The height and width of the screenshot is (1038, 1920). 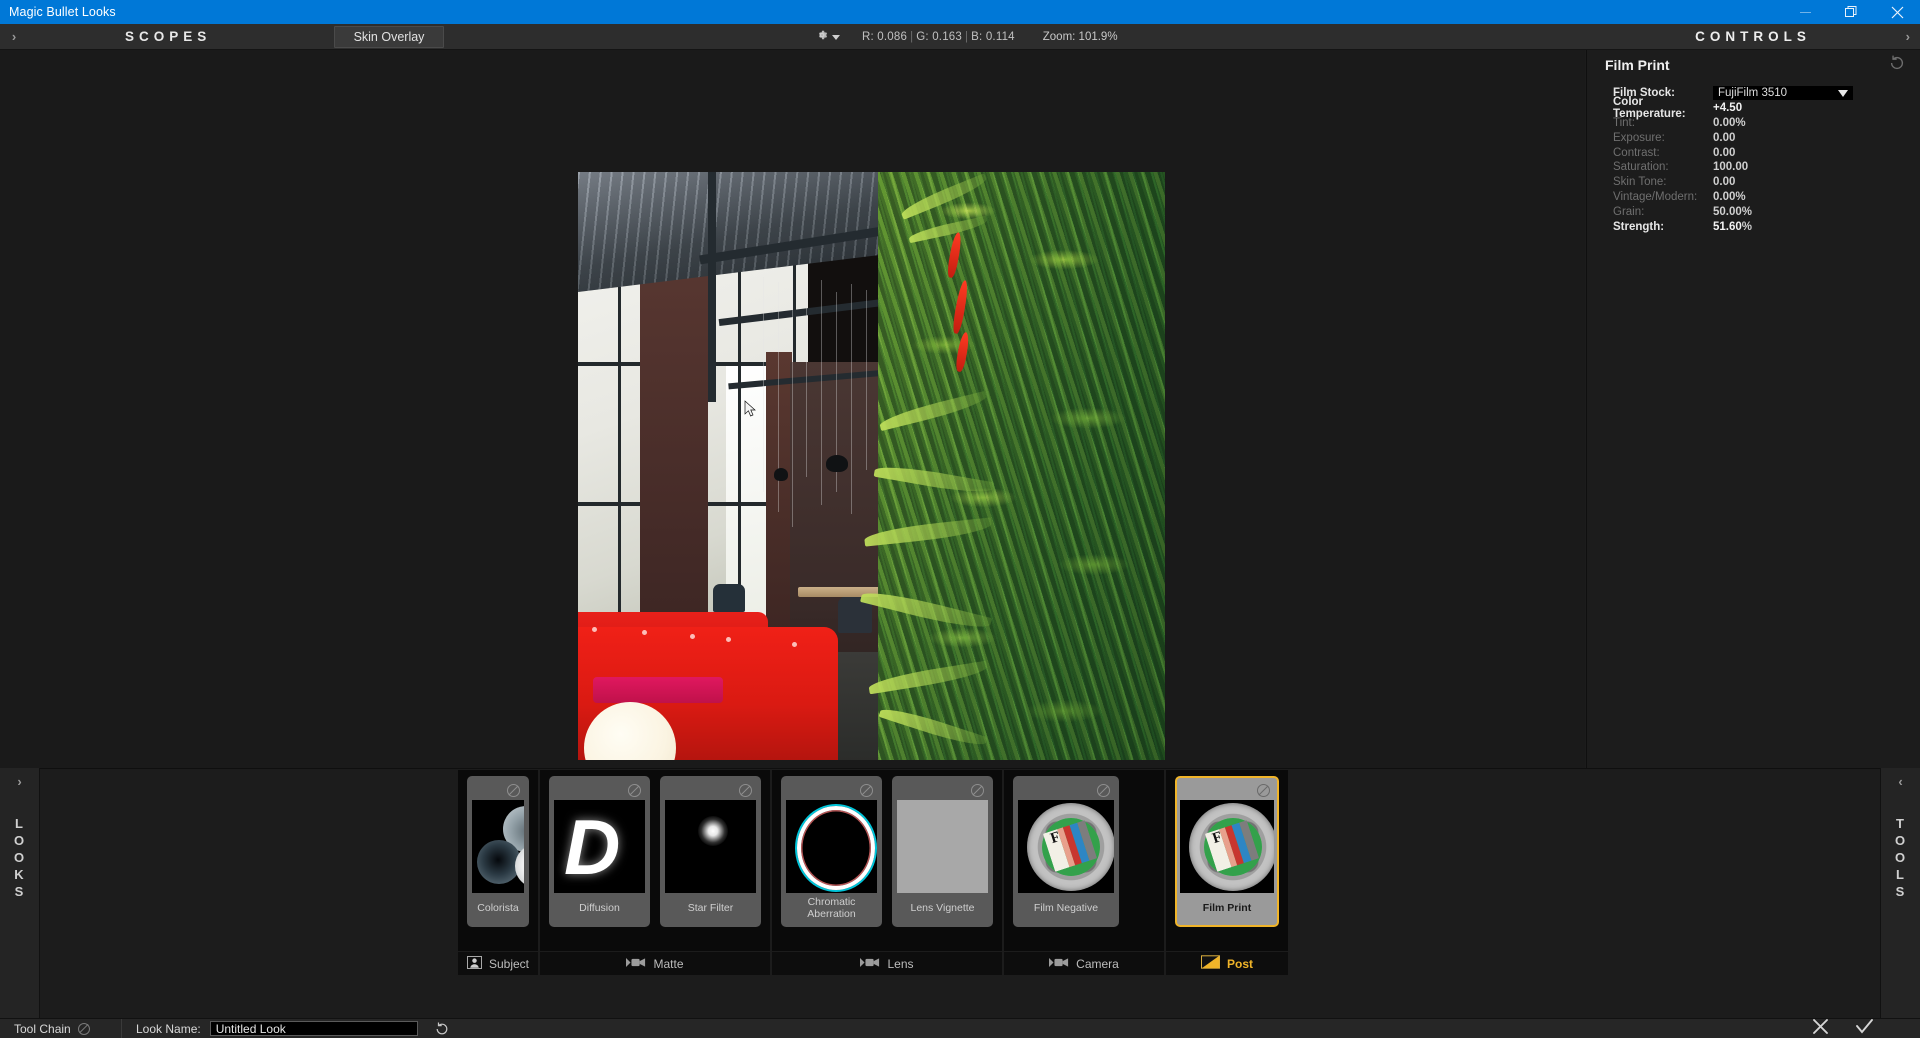 What do you see at coordinates (836, 37) in the screenshot?
I see `chevron-down-icon` at bounding box center [836, 37].